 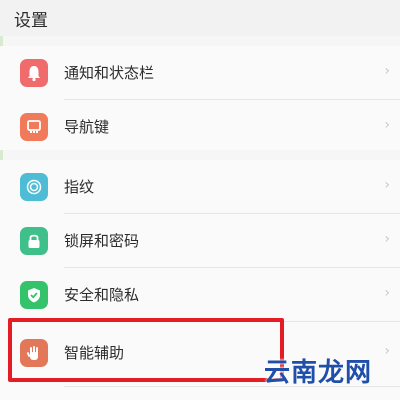 What do you see at coordinates (109, 73) in the screenshot?
I see `settings-item-label: 通知和状态栏` at bounding box center [109, 73].